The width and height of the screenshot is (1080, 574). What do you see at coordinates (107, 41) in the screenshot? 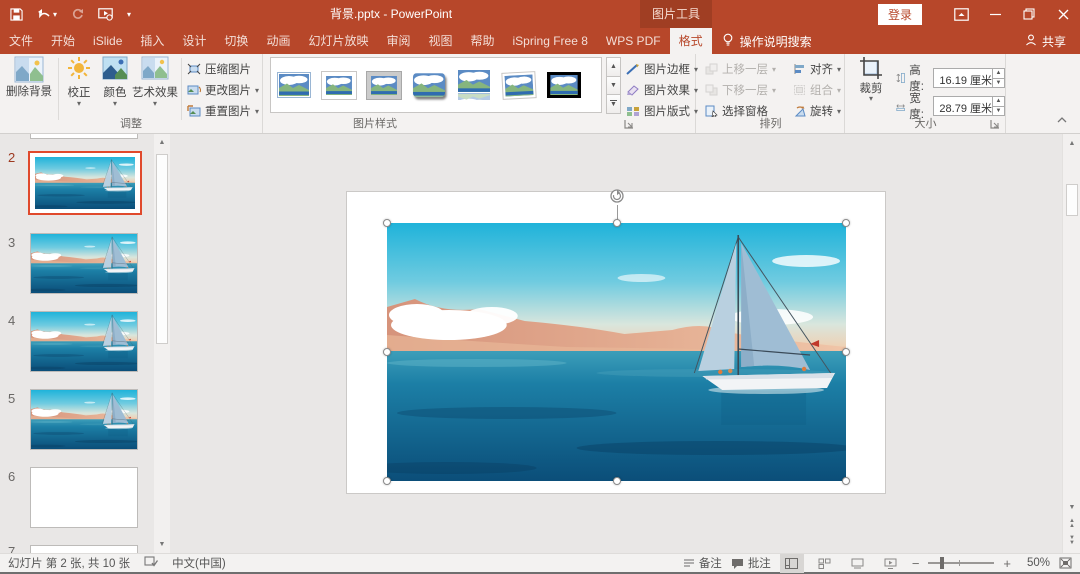
I see `tab-islide: iSlide` at bounding box center [107, 41].